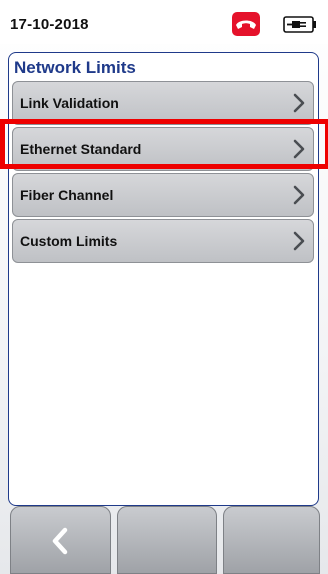 Image resolution: width=328 pixels, height=574 pixels. Describe the element at coordinates (163, 241) in the screenshot. I see `menu-item-custom-limits: Custom Limits` at that location.